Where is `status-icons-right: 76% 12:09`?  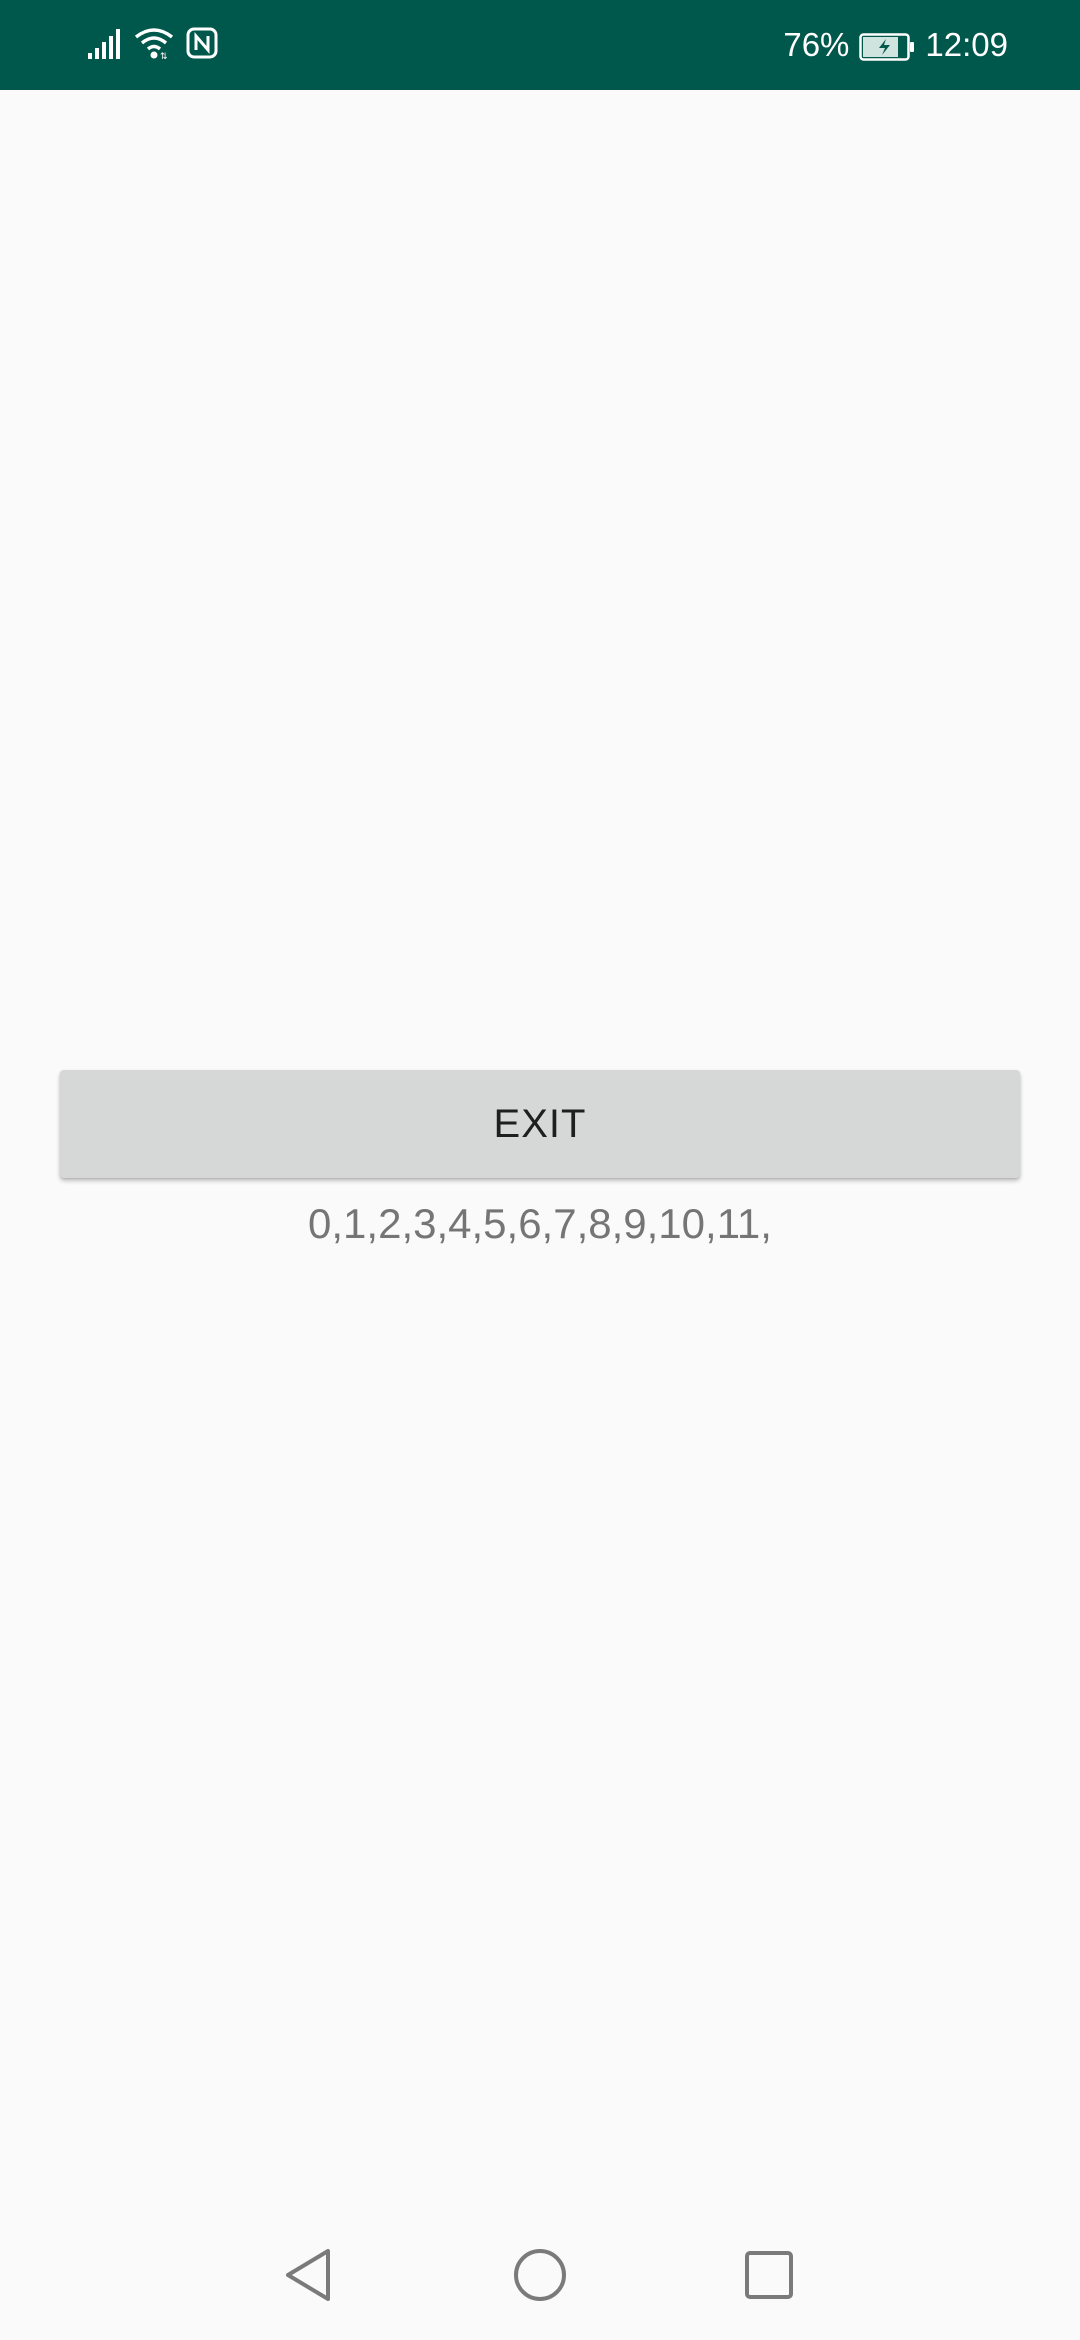 status-icons-right: 76% 12:09 is located at coordinates (895, 45).